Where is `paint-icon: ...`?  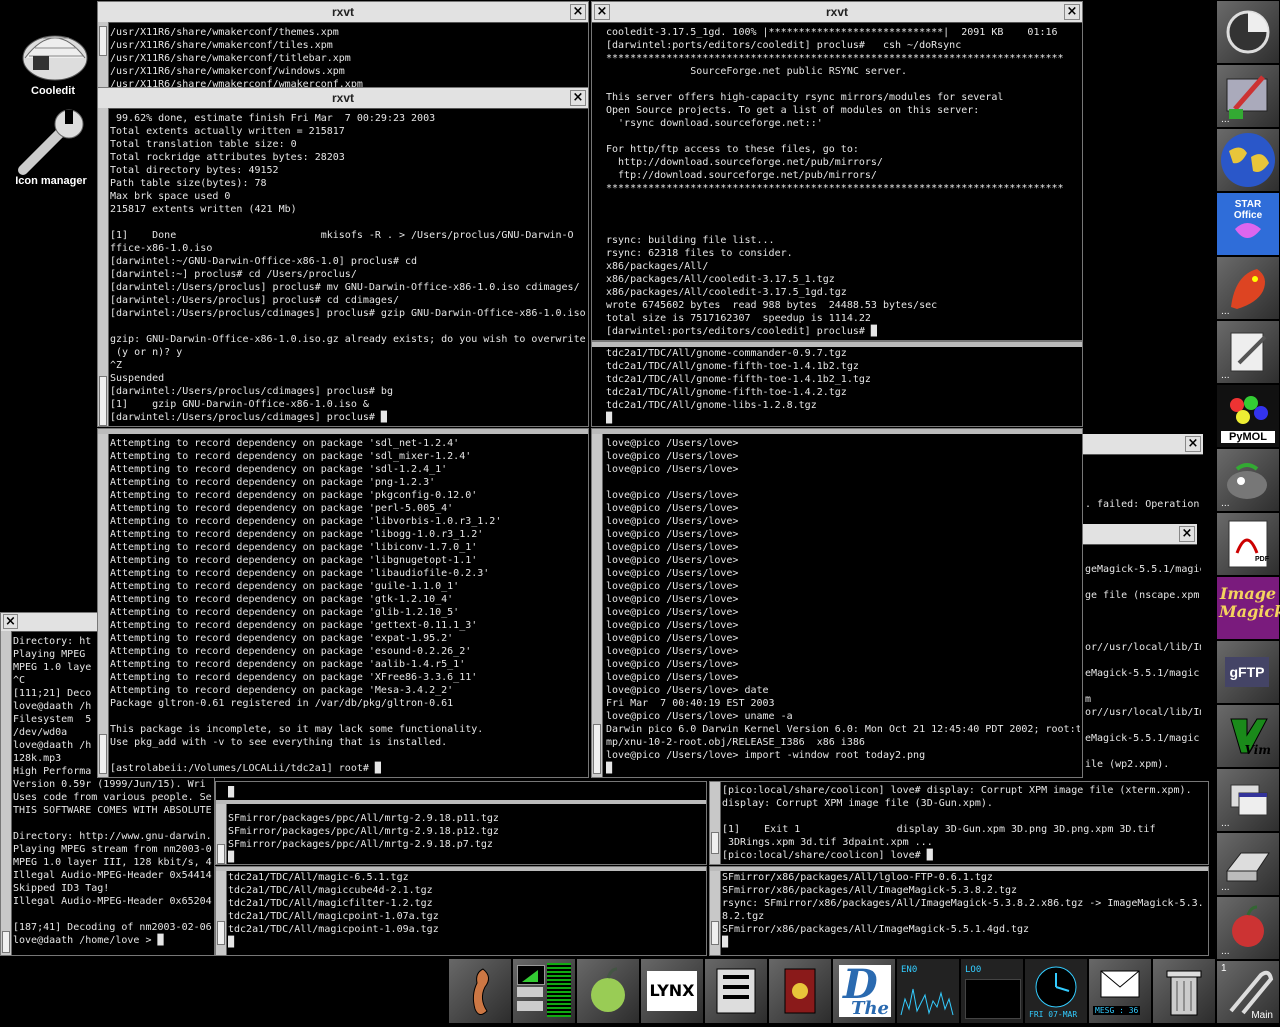 paint-icon: ... is located at coordinates (1248, 96).